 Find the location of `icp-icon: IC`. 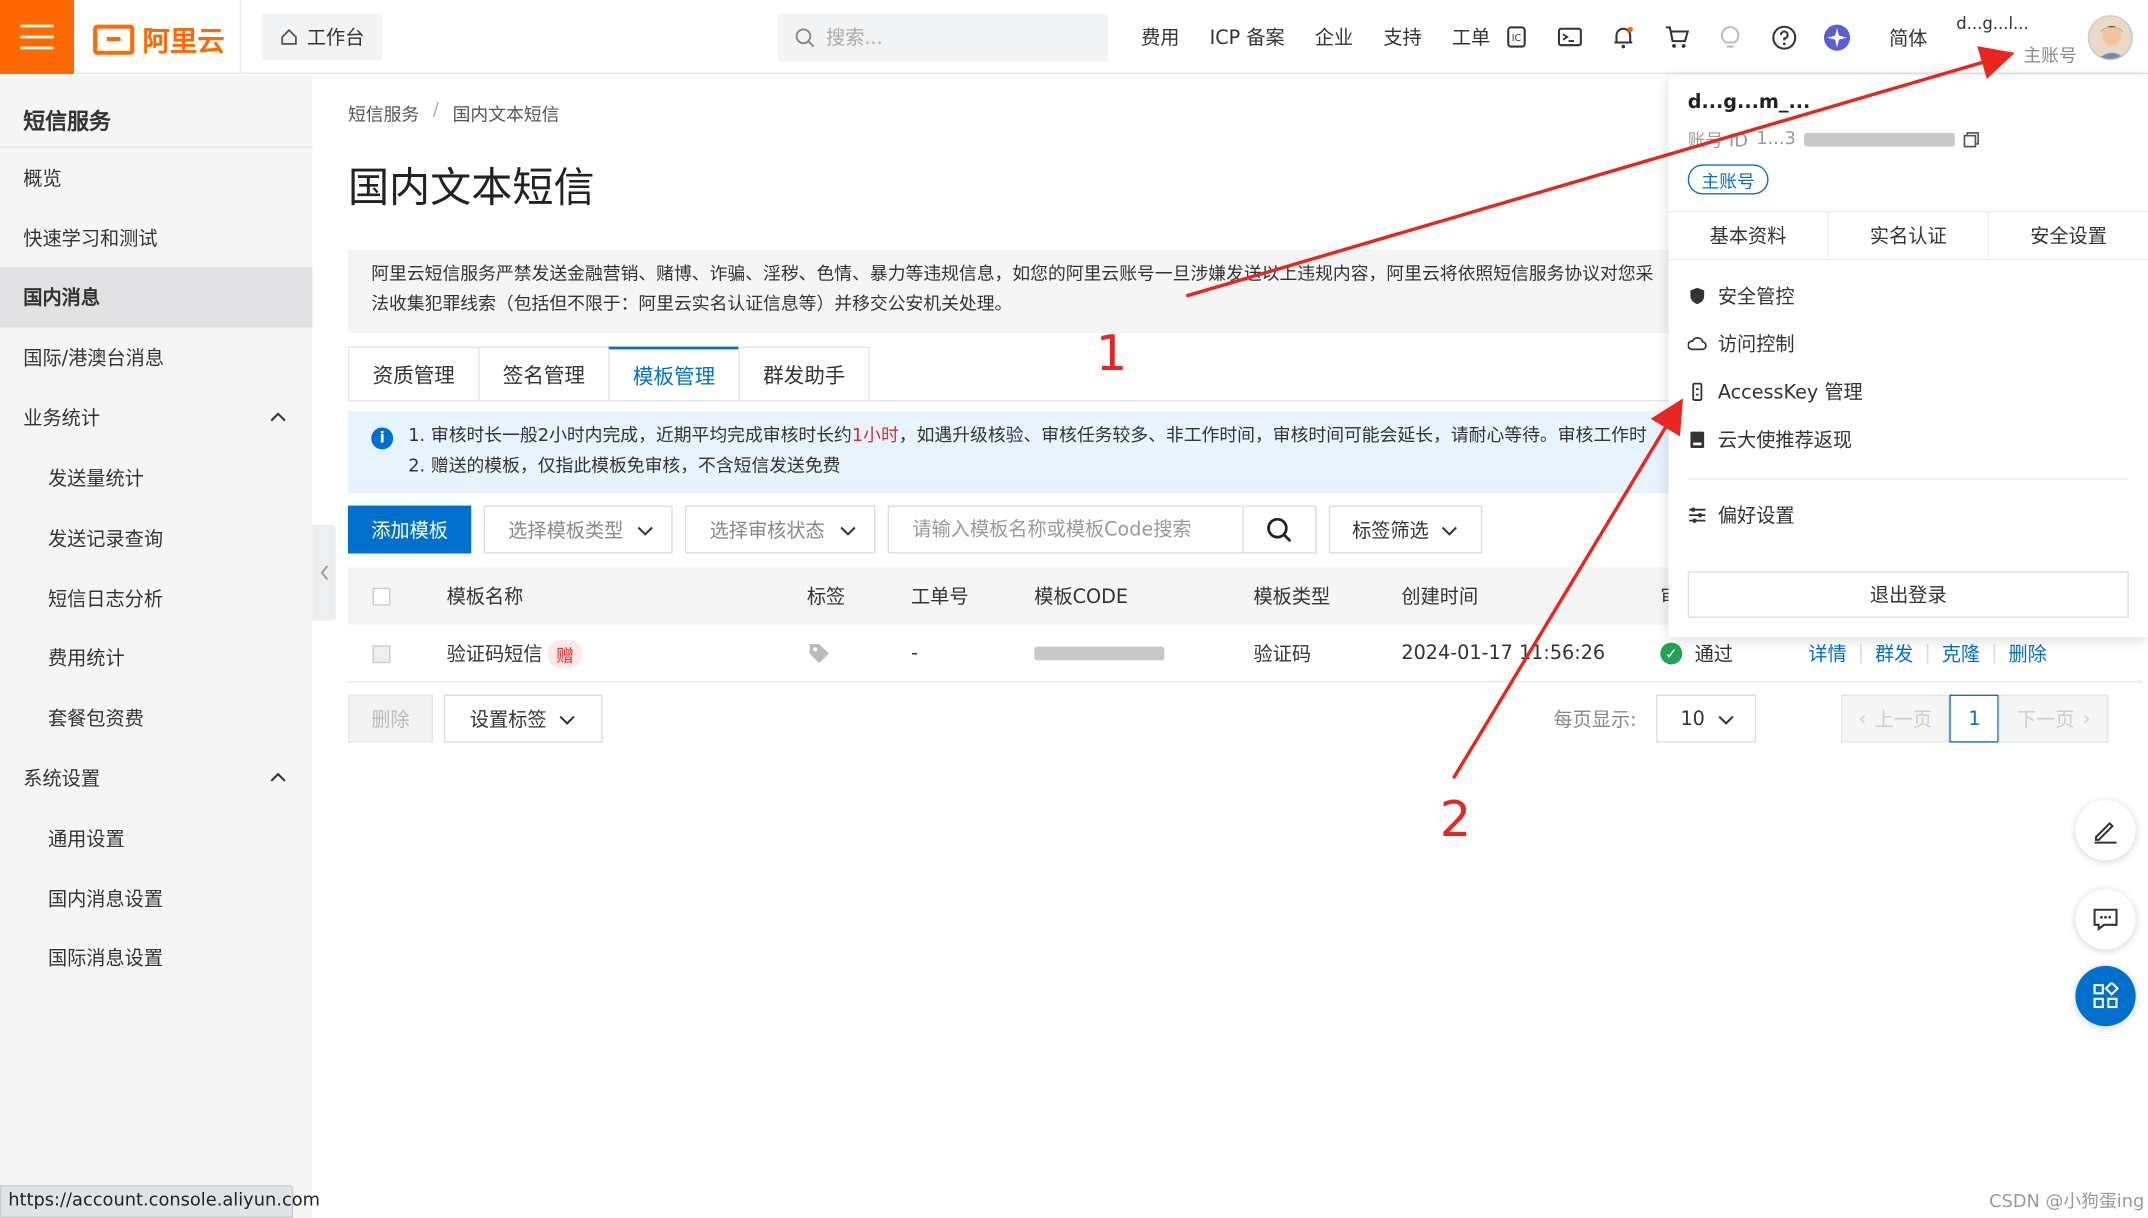

icp-icon: IC is located at coordinates (1516, 36).